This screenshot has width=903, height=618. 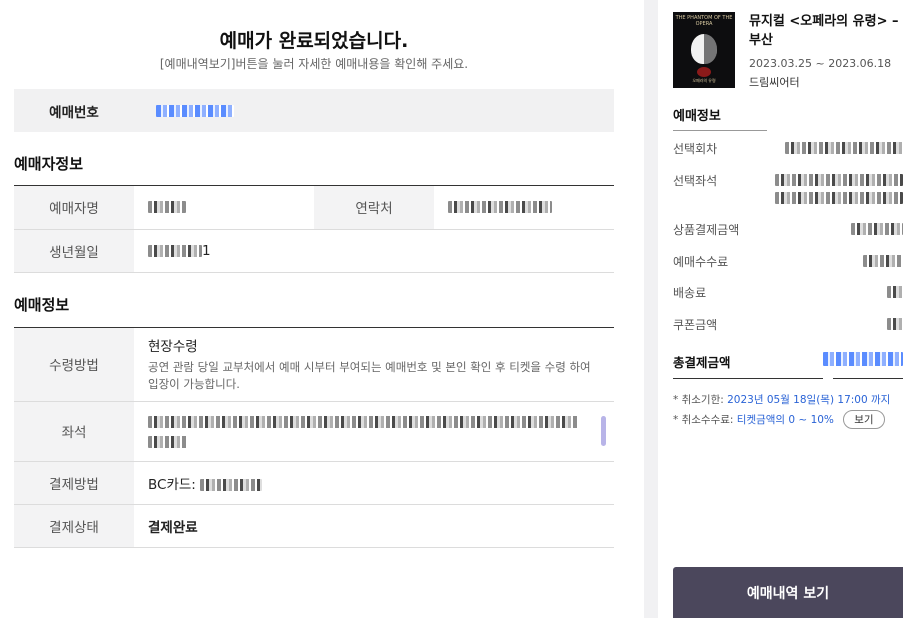 What do you see at coordinates (868, 378) in the screenshot?
I see `total-rule-right` at bounding box center [868, 378].